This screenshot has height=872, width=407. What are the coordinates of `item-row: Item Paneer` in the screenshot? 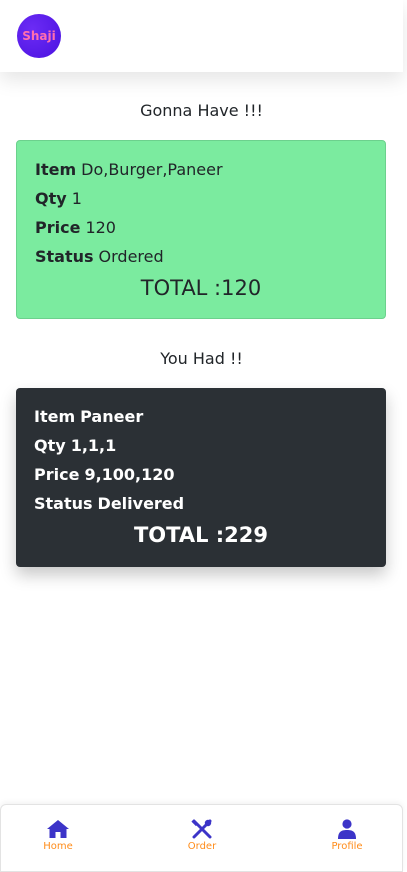 It's located at (201, 416).